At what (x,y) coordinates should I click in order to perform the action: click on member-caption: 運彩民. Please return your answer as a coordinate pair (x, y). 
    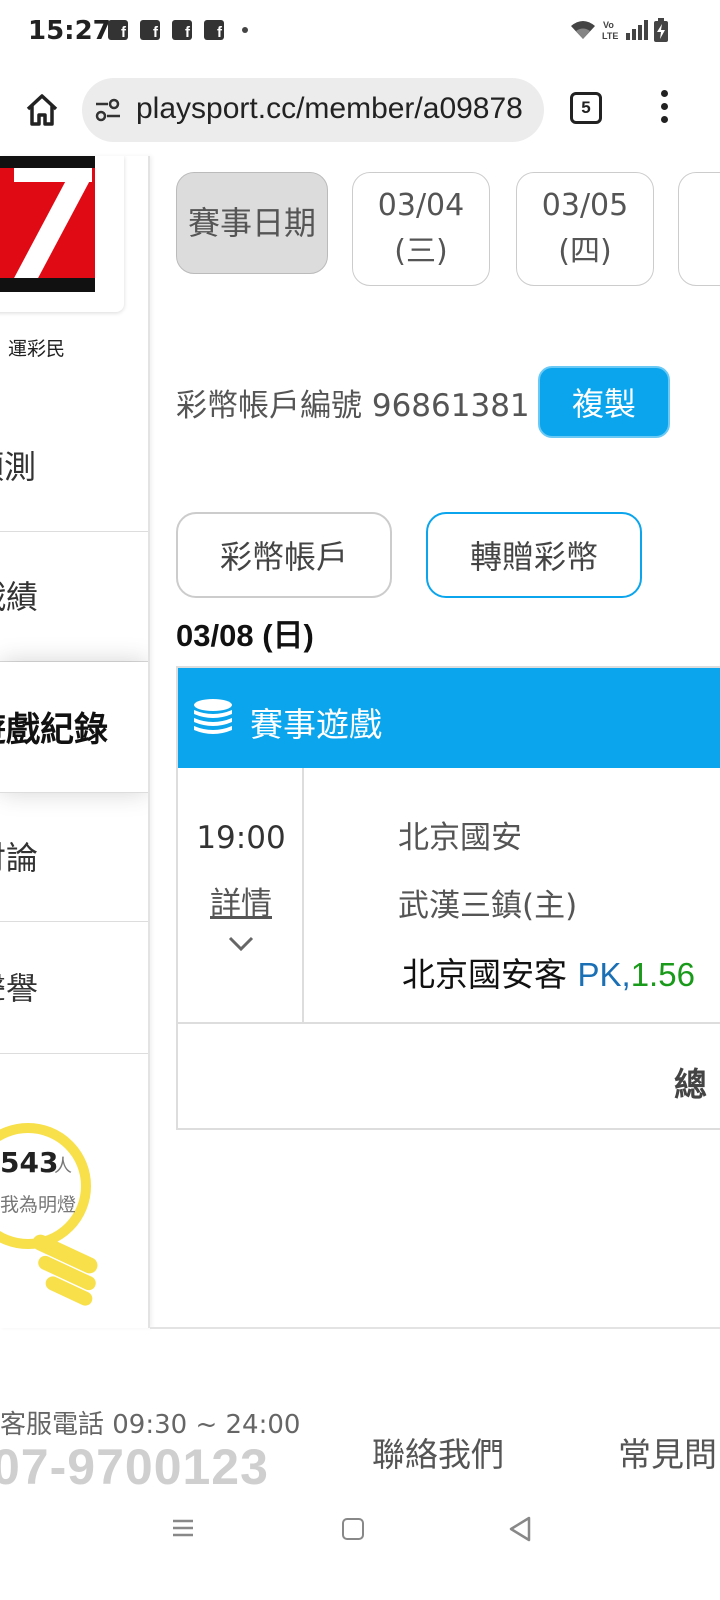
    Looking at the image, I should click on (37, 349).